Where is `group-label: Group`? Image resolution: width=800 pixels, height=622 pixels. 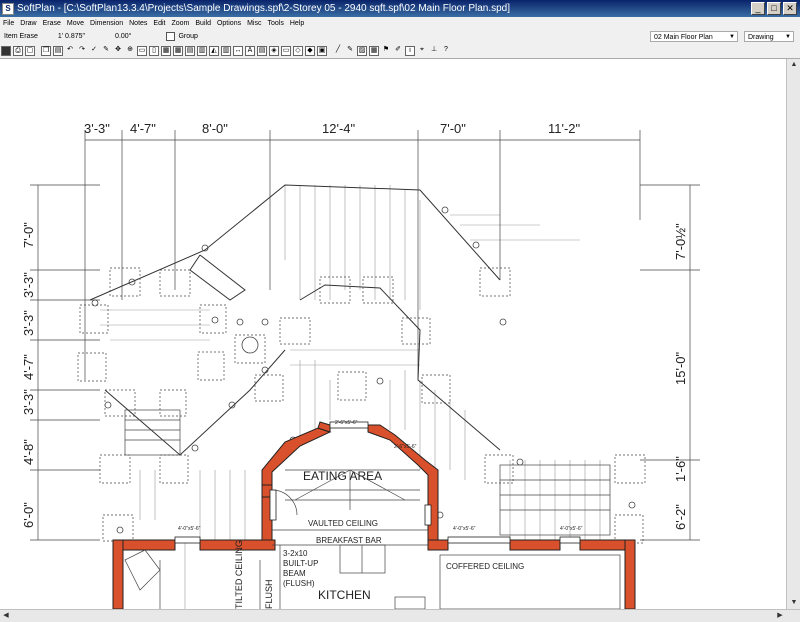 group-label: Group is located at coordinates (188, 36).